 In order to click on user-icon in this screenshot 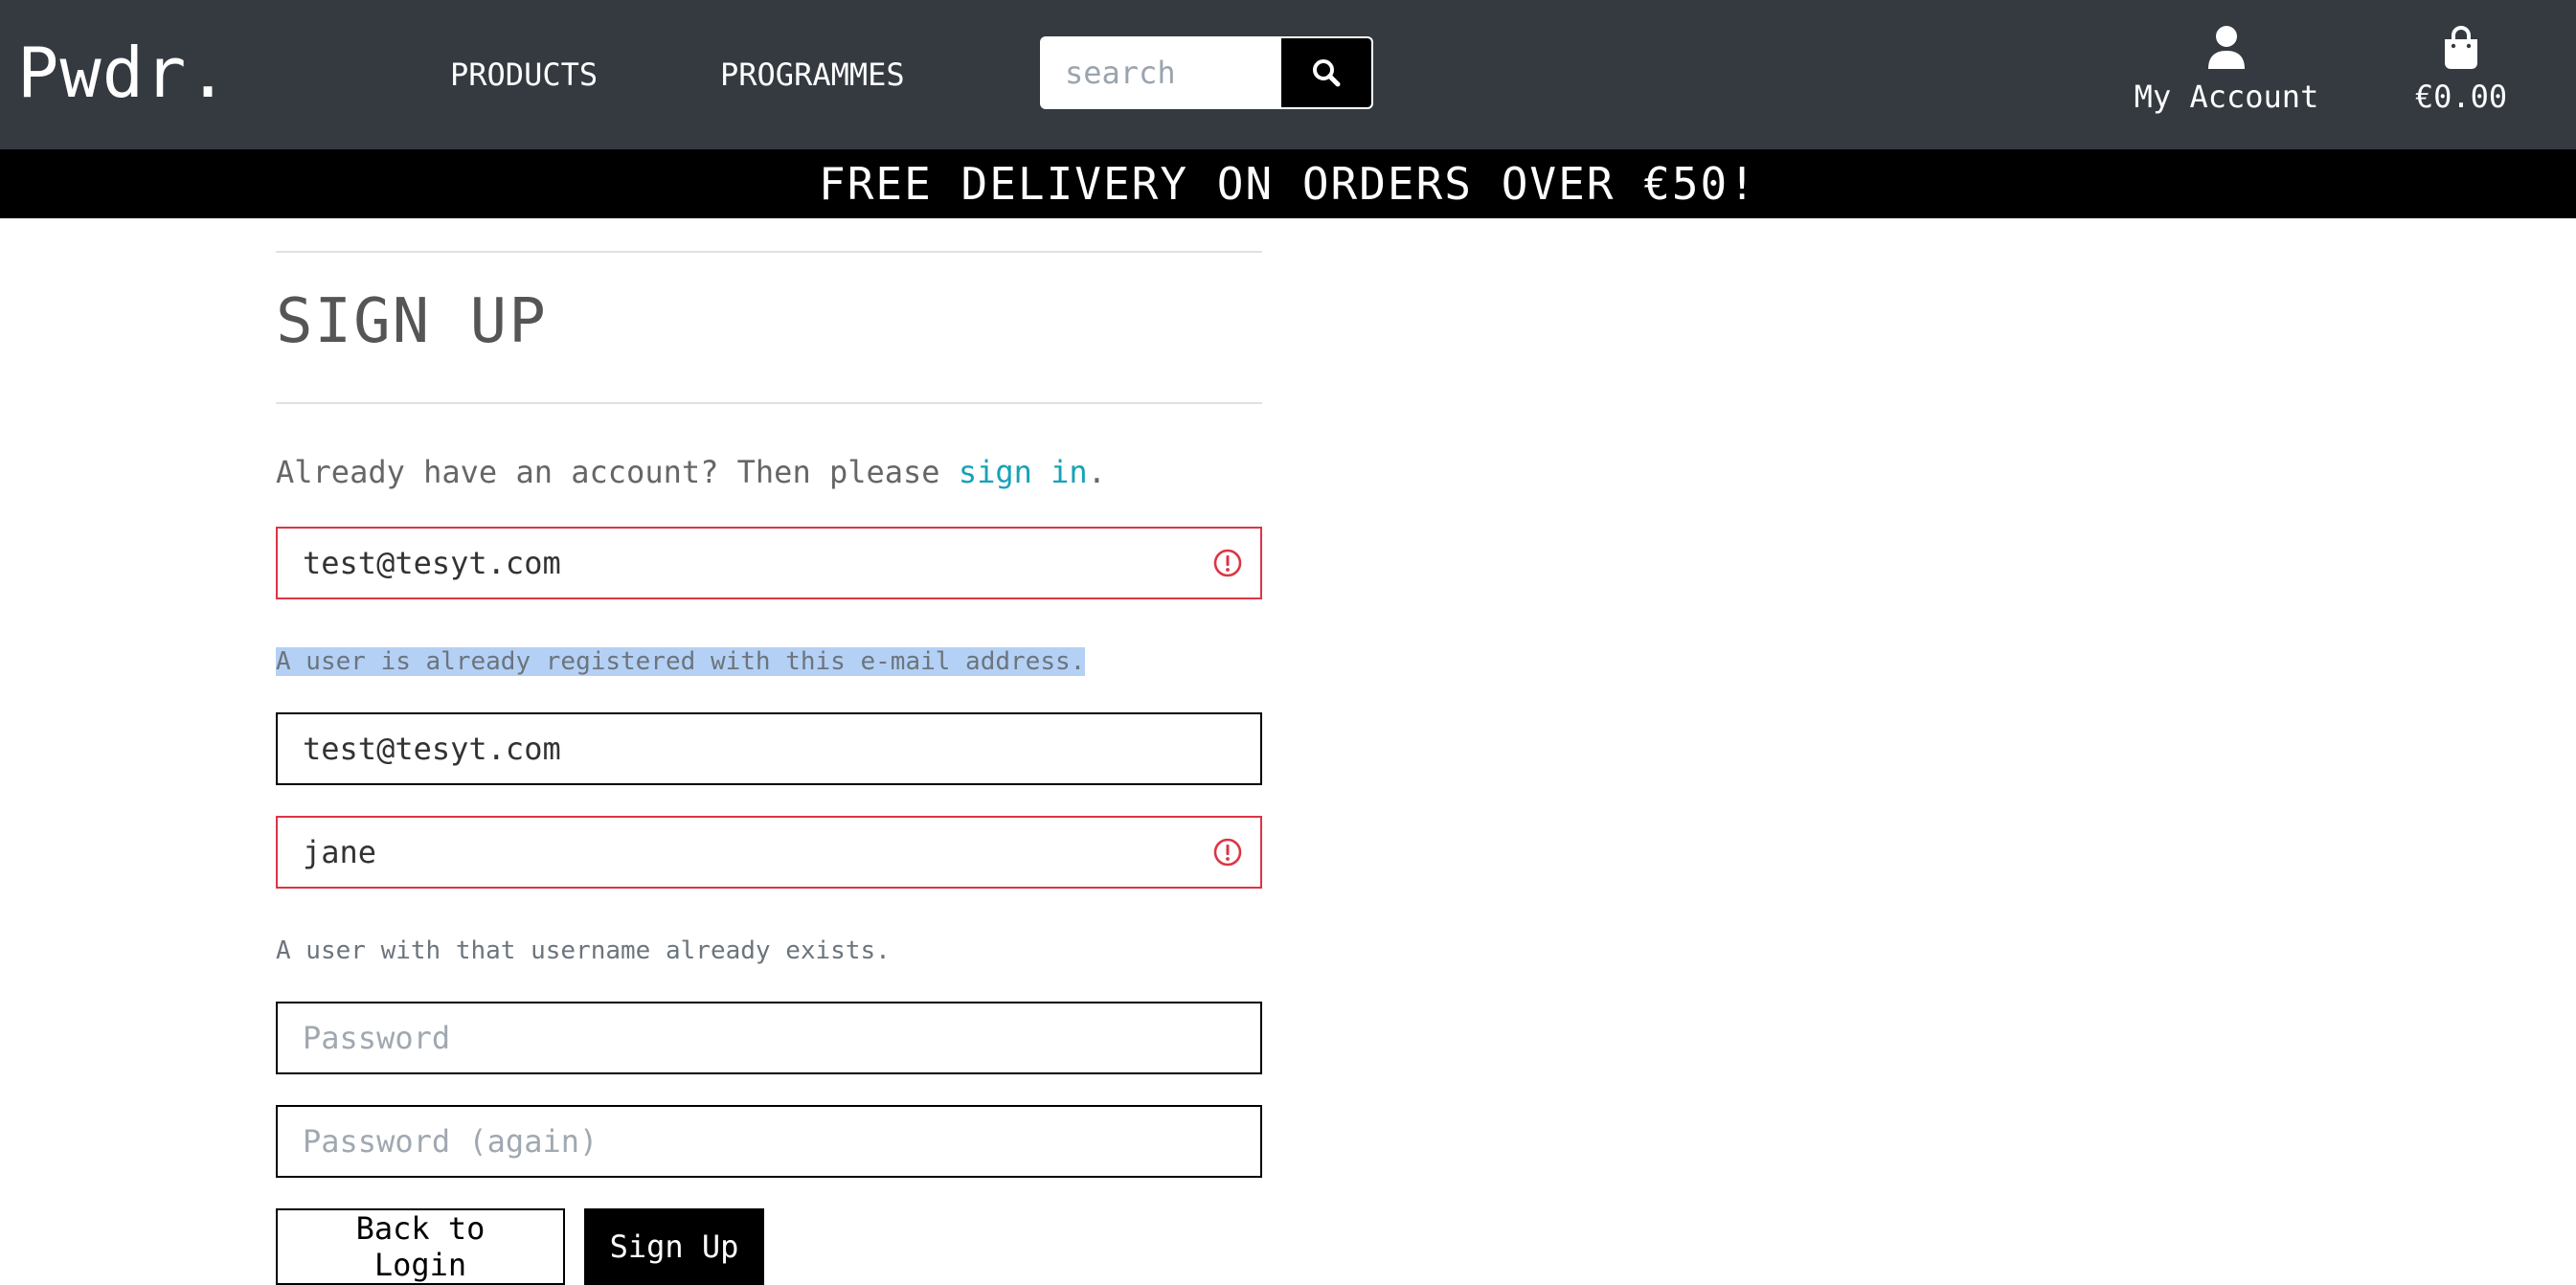, I will do `click(2226, 48)`.